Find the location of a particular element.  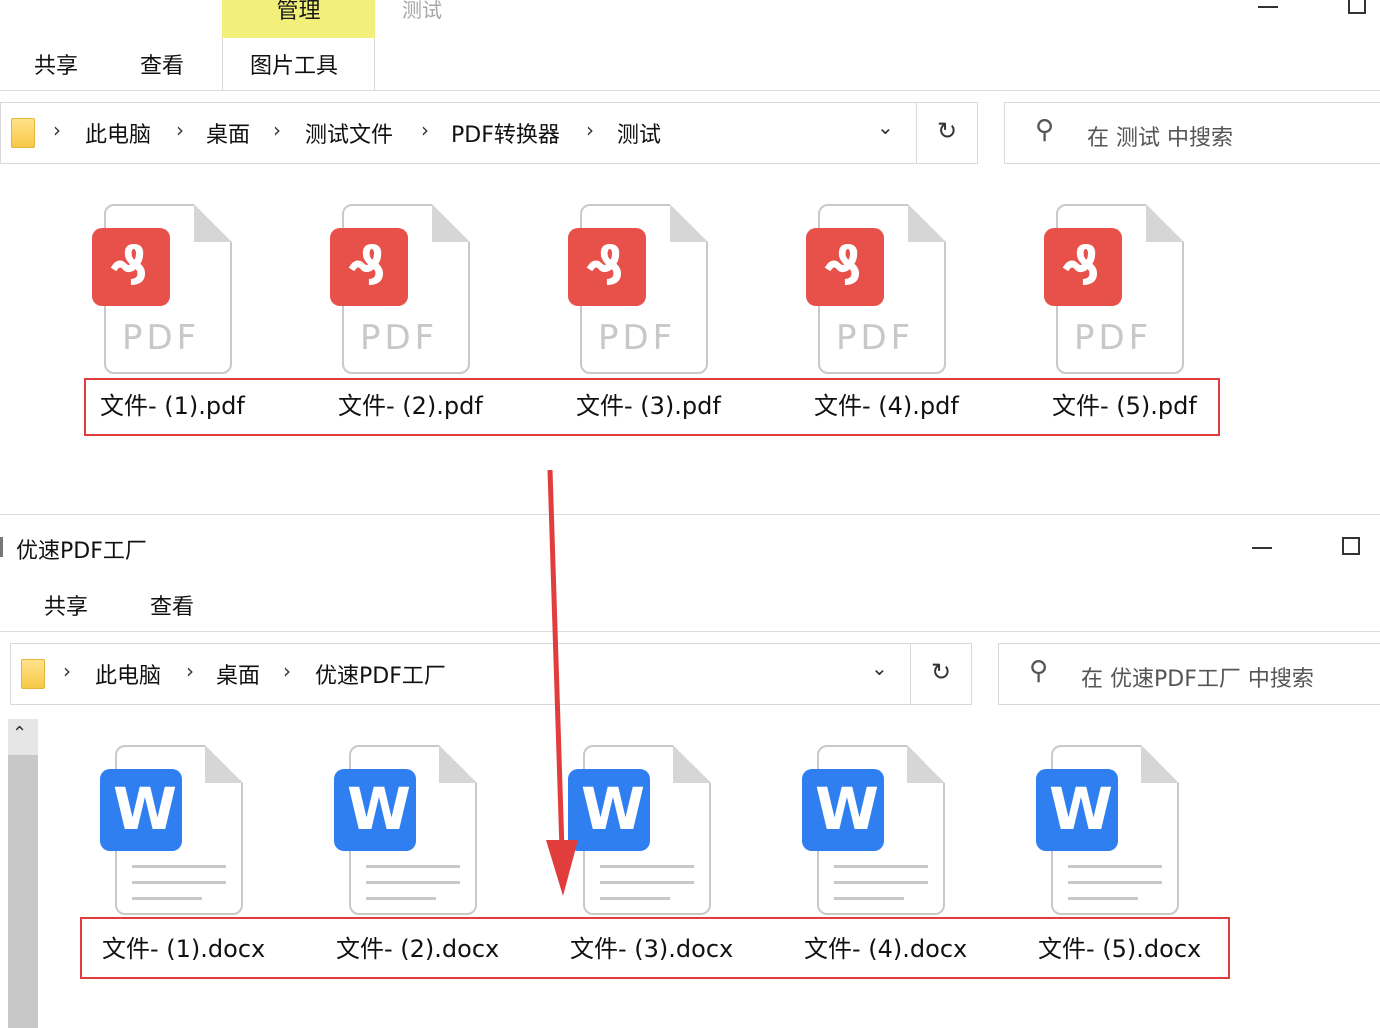

breadcrumb-pdf-converter: PDF转换器 is located at coordinates (505, 133).